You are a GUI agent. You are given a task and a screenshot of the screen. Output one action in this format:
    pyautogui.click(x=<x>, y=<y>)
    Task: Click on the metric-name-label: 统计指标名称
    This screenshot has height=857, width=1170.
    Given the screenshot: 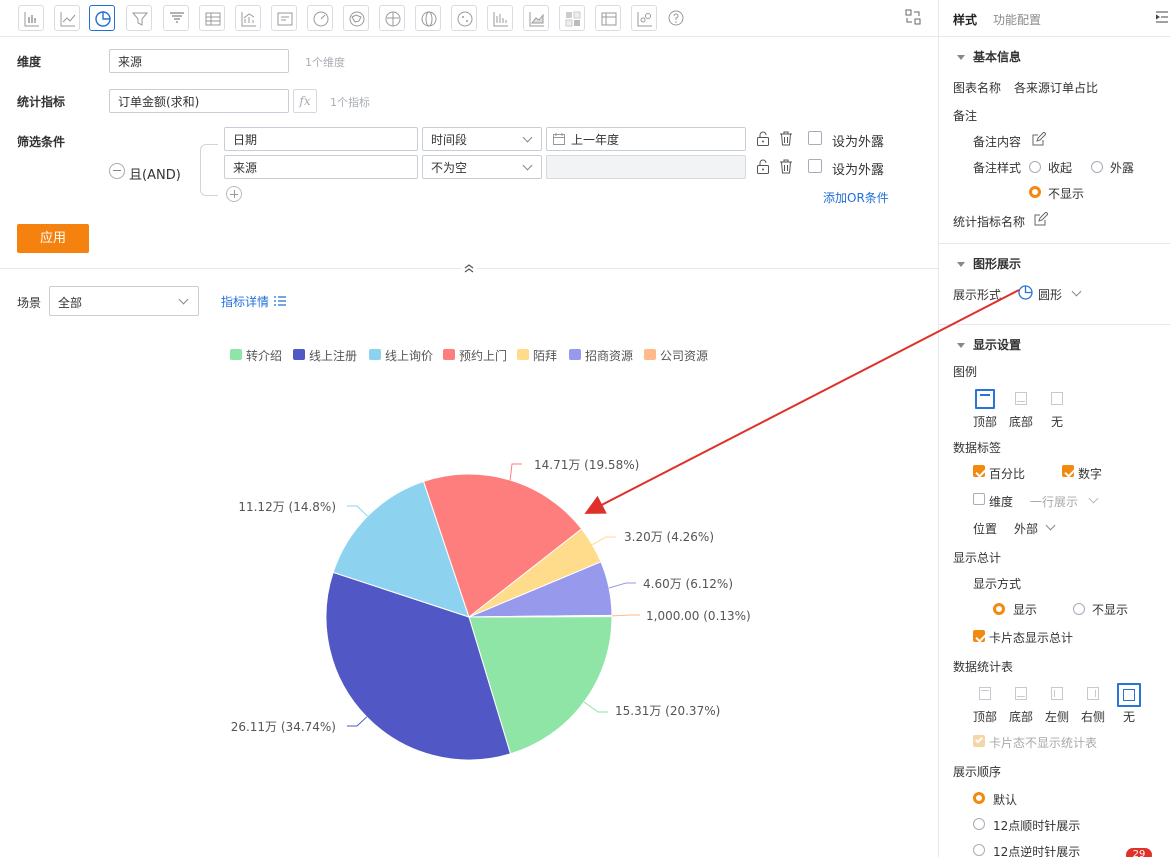 What is the action you would take?
    pyautogui.click(x=989, y=222)
    